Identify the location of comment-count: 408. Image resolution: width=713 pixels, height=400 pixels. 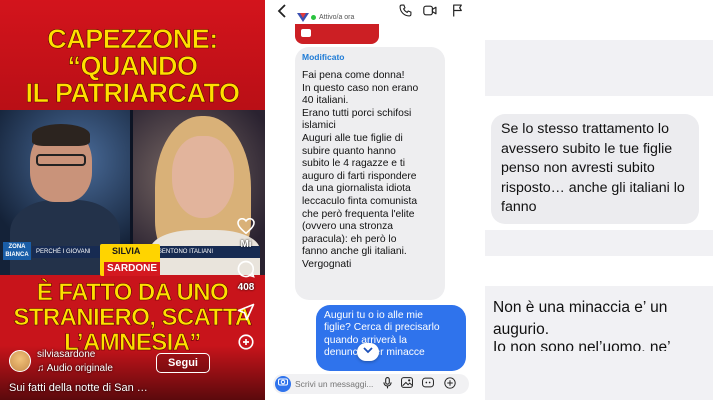
(246, 287).